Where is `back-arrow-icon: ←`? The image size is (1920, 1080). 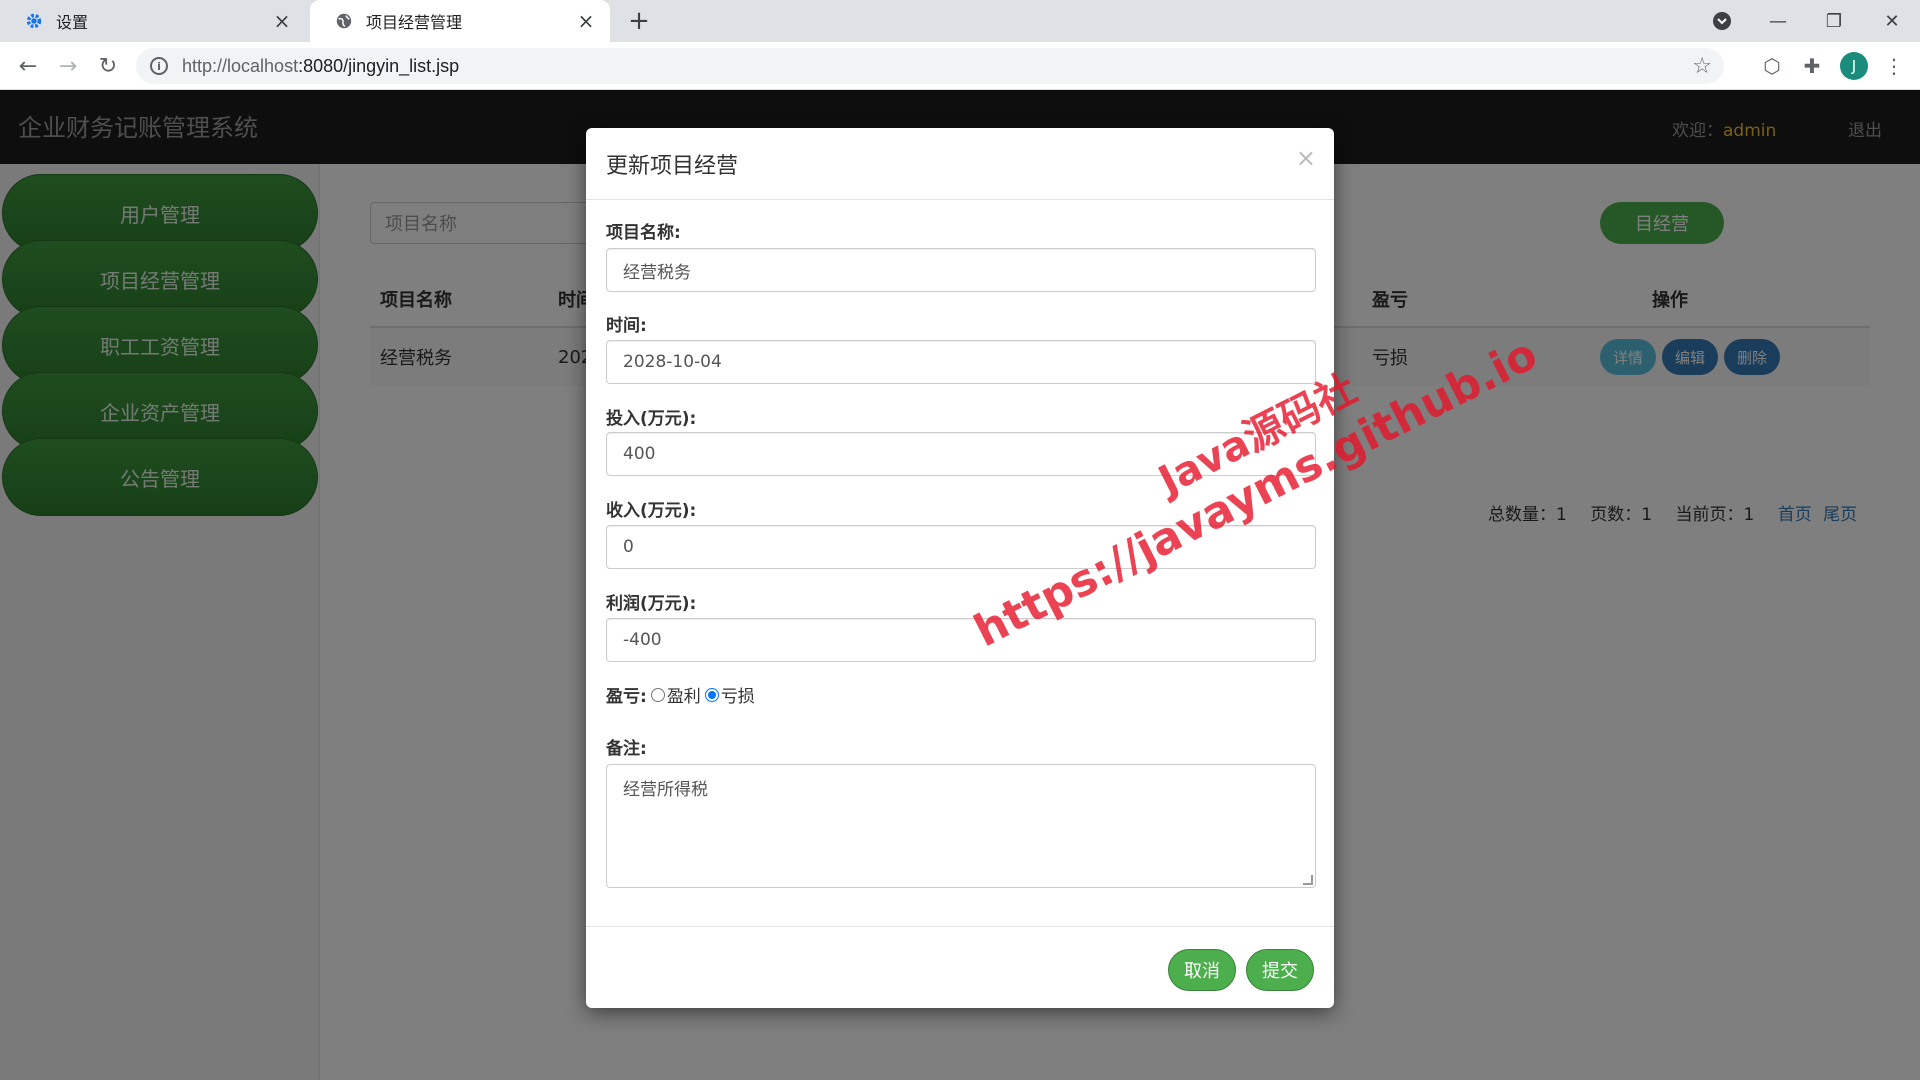 back-arrow-icon: ← is located at coordinates (28, 66).